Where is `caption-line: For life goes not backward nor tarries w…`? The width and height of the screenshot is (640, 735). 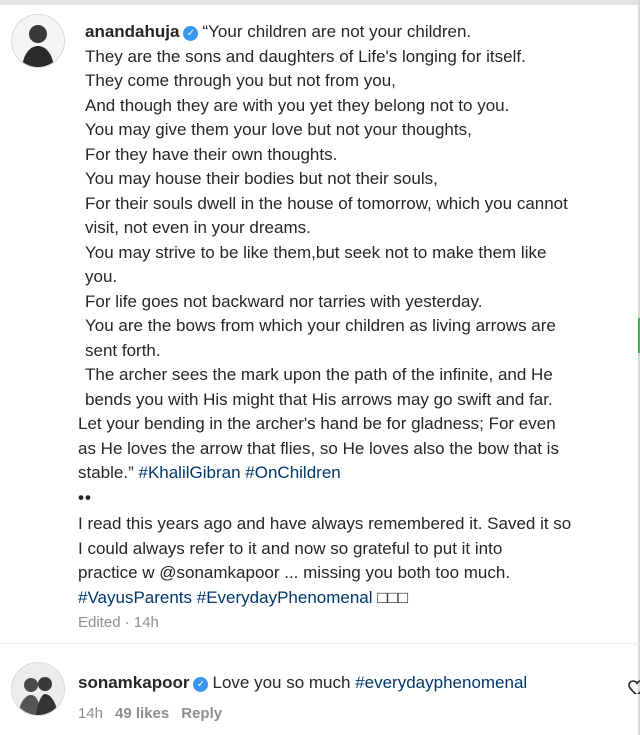
caption-line: For life goes not backward nor tarries w… is located at coordinates (284, 301).